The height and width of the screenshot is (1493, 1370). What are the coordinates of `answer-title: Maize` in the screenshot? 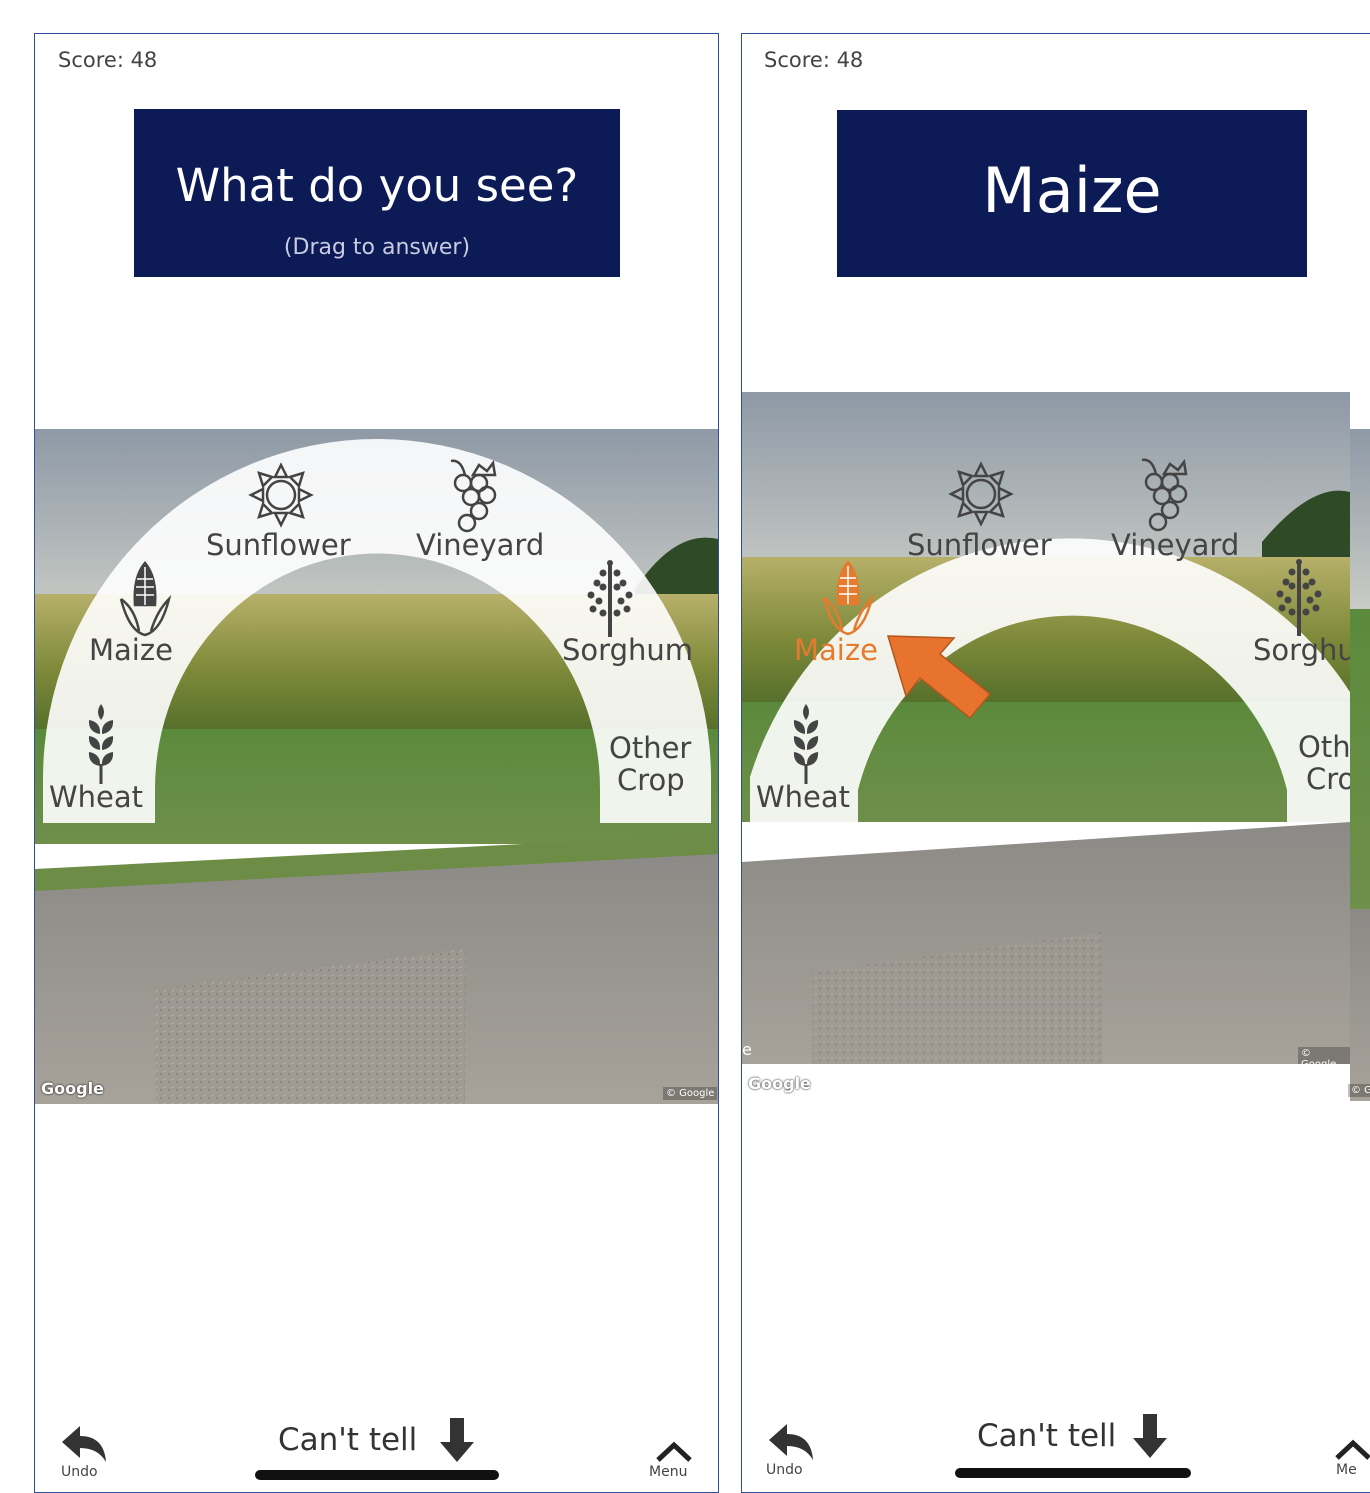 It's located at (1072, 190).